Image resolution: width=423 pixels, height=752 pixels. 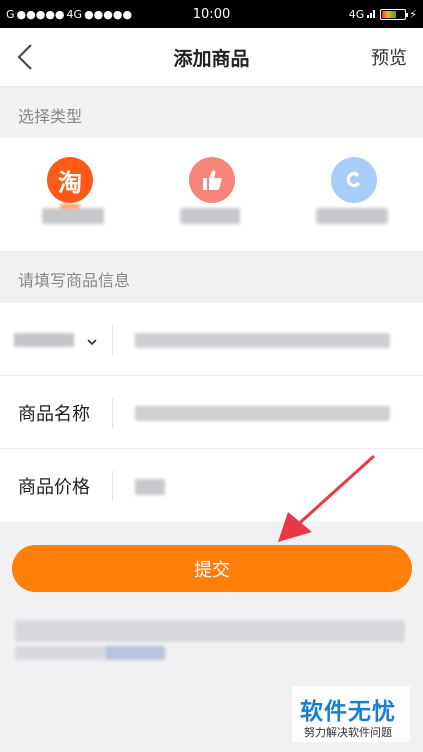 I want to click on form-row-link, so click(x=211, y=339).